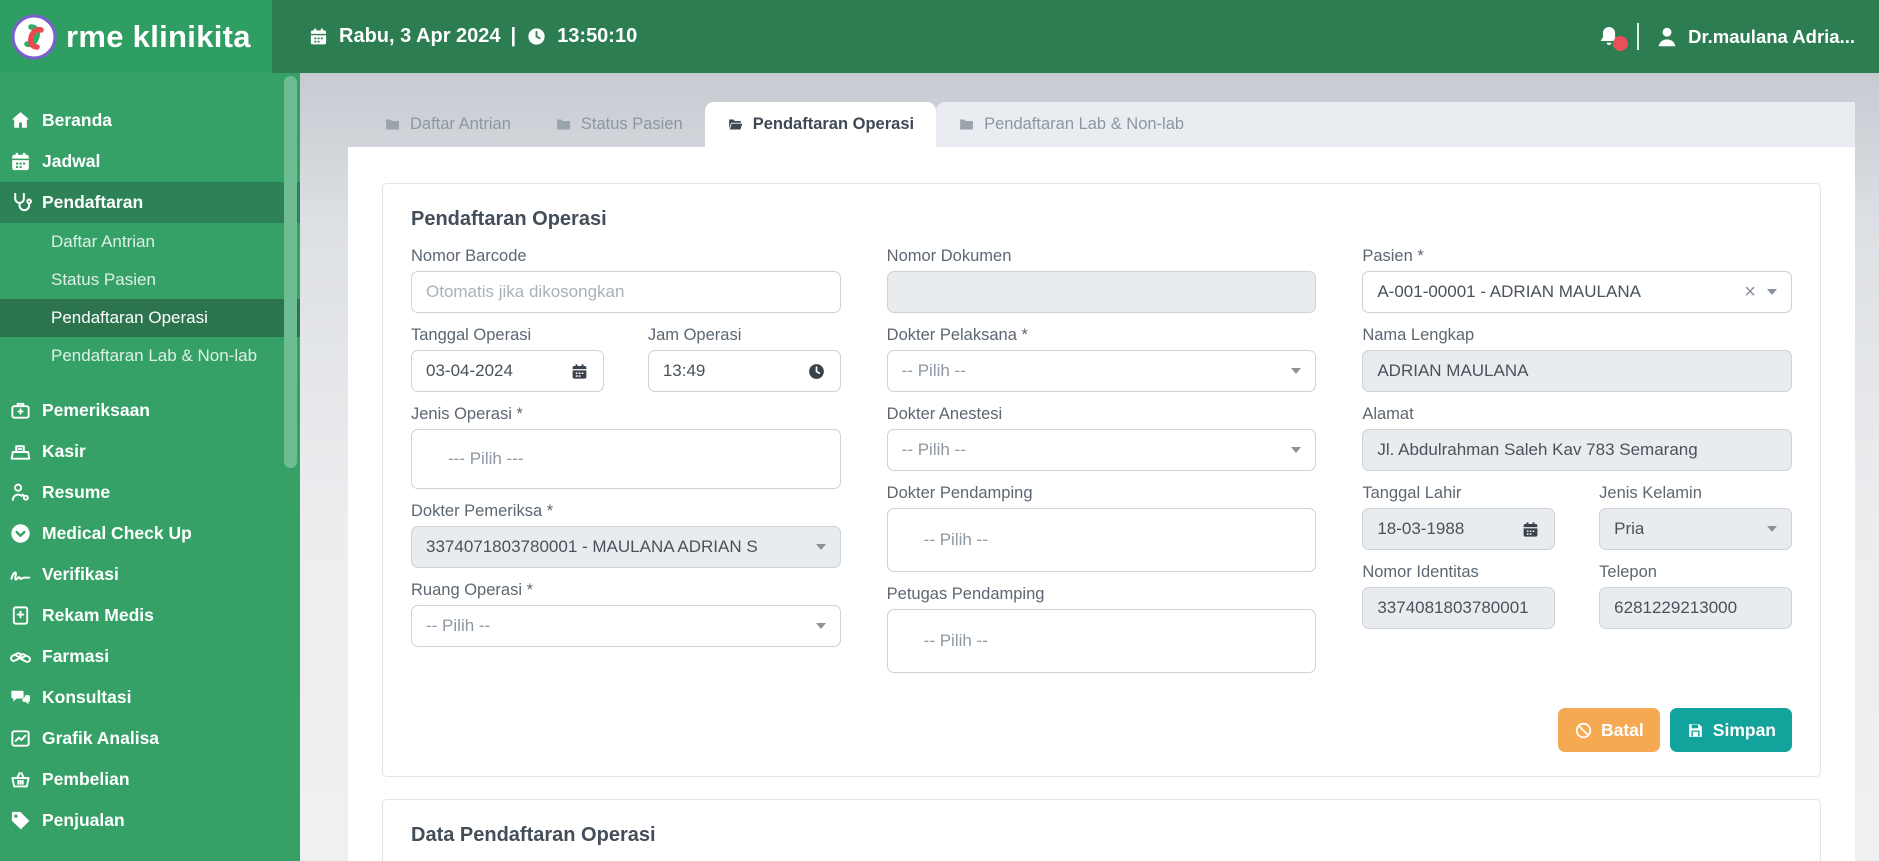 Image resolution: width=1879 pixels, height=861 pixels. Describe the element at coordinates (150, 451) in the screenshot. I see `sidebar-item-kasir: Kasir` at that location.